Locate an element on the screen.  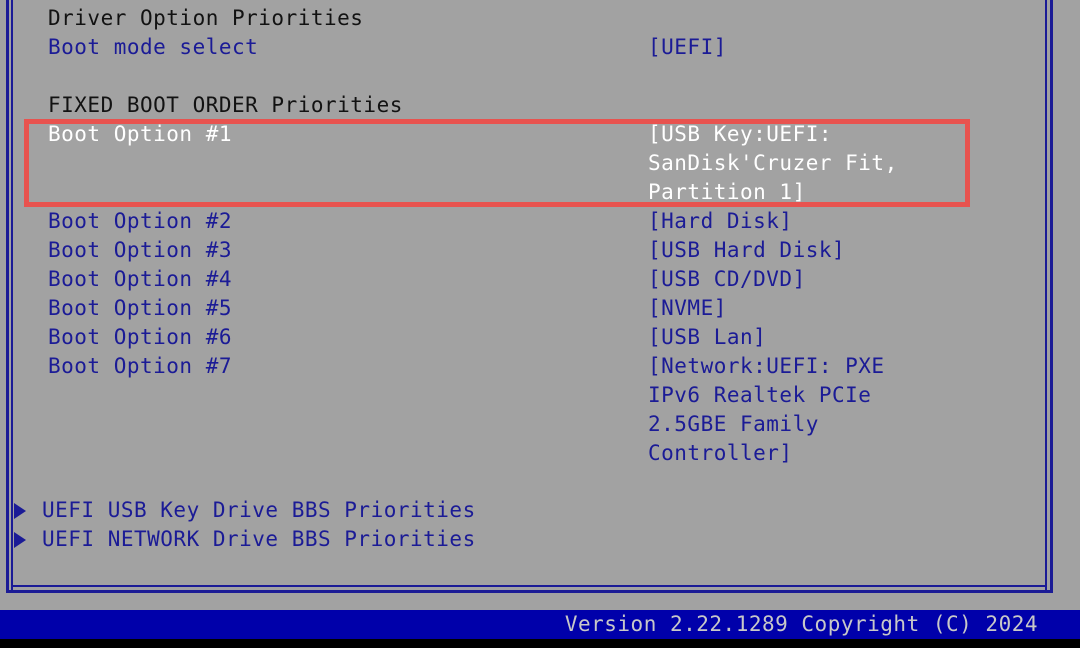
boot-option-row-7: Boot Option #7 is located at coordinates (548, 366).